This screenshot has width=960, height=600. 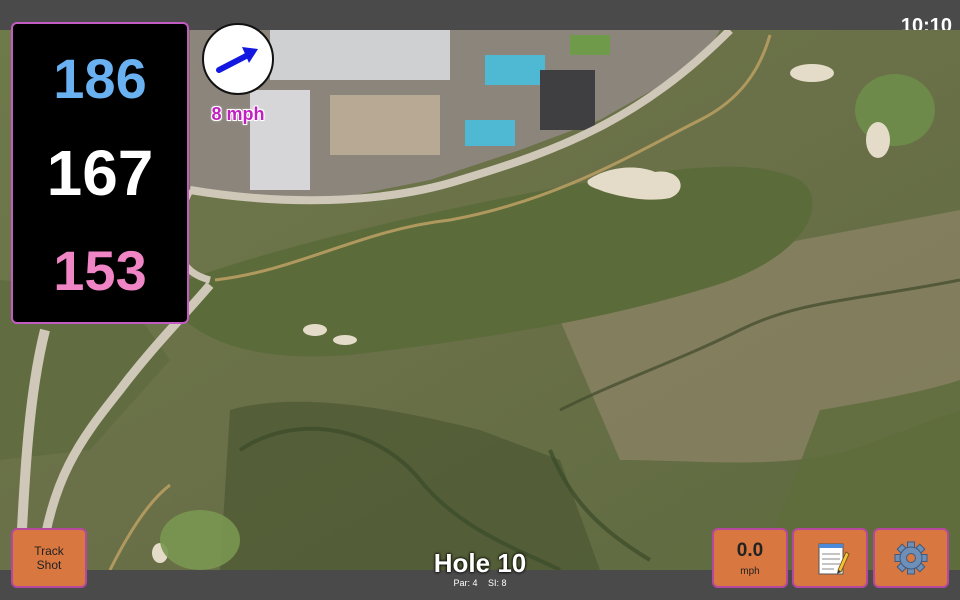 I want to click on notes-button, so click(x=830, y=558).